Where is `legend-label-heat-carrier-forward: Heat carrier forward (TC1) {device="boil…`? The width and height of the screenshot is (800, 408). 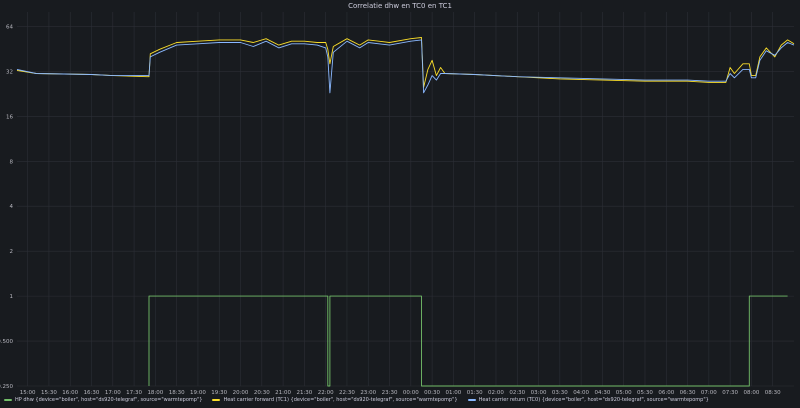 legend-label-heat-carrier-forward: Heat carrier forward (TC1) {device="boil… is located at coordinates (340, 400).